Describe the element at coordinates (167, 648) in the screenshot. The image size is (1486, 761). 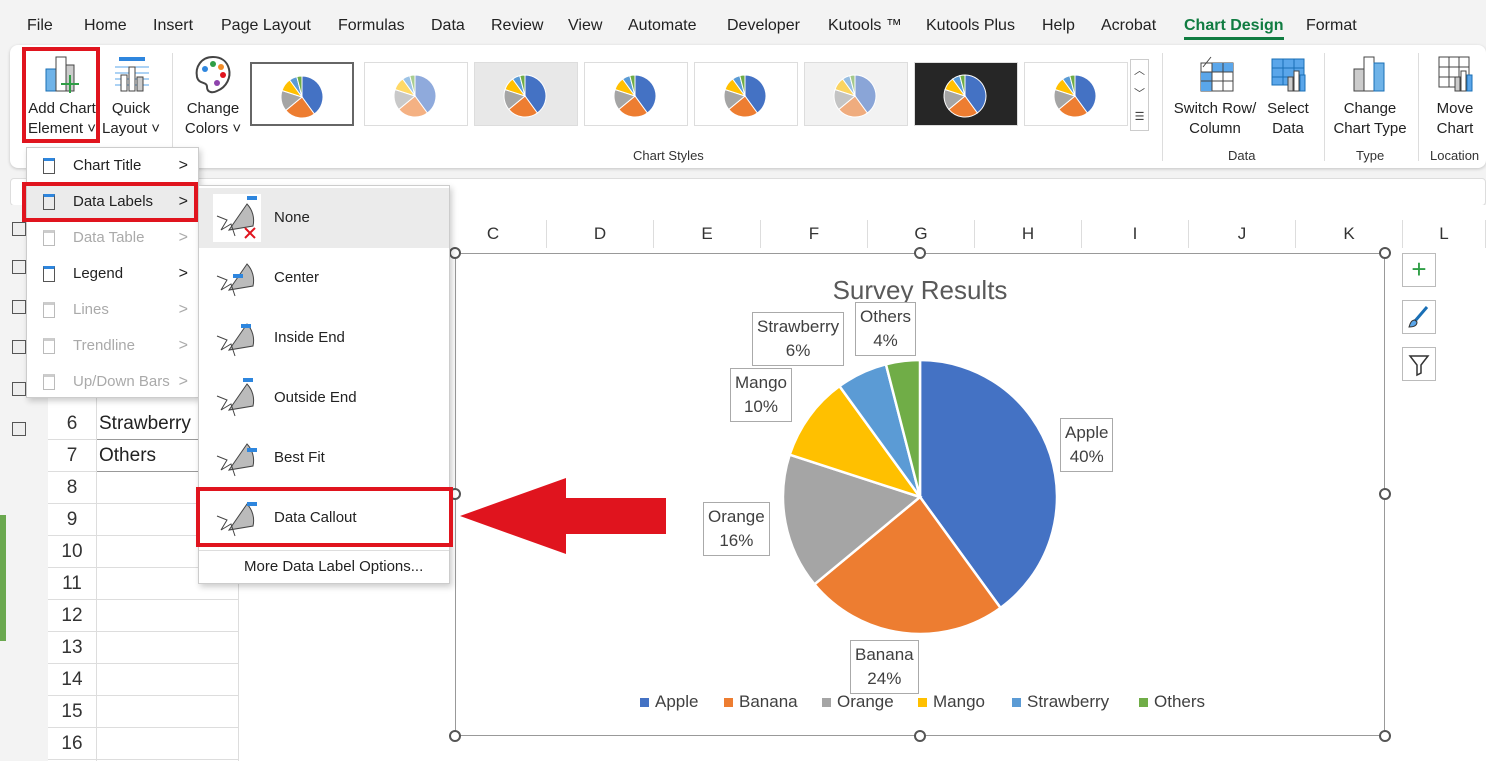
I see `cell-b13` at that location.